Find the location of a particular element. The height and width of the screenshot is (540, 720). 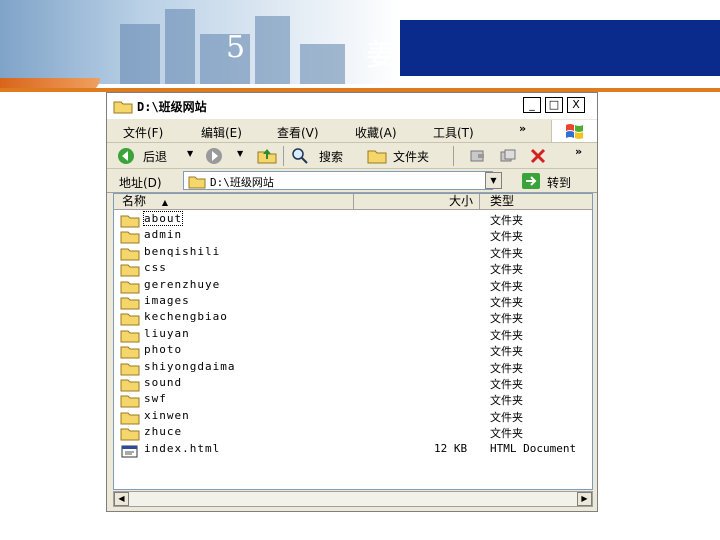

sort-ascending-icon: ▲ is located at coordinates (164, 202).